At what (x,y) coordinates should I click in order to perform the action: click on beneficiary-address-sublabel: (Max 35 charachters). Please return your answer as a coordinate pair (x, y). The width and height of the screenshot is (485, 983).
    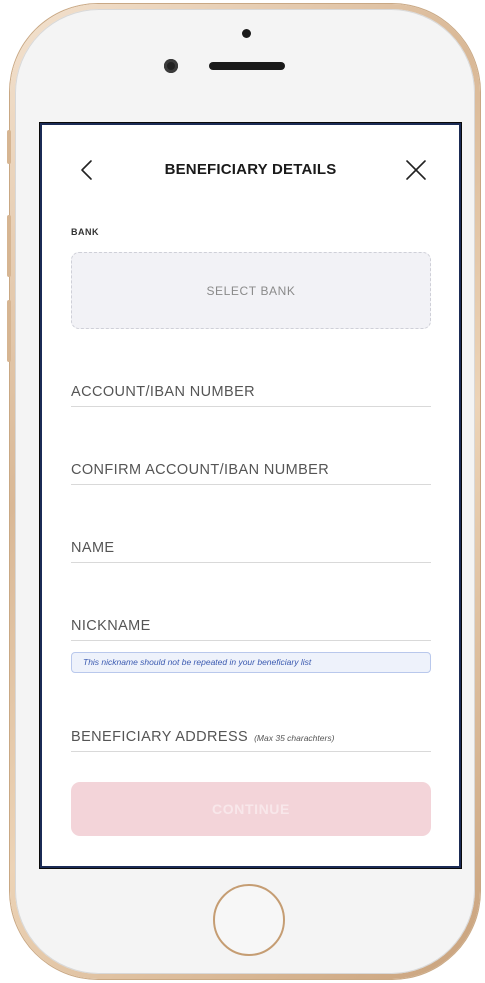
    Looking at the image, I should click on (294, 738).